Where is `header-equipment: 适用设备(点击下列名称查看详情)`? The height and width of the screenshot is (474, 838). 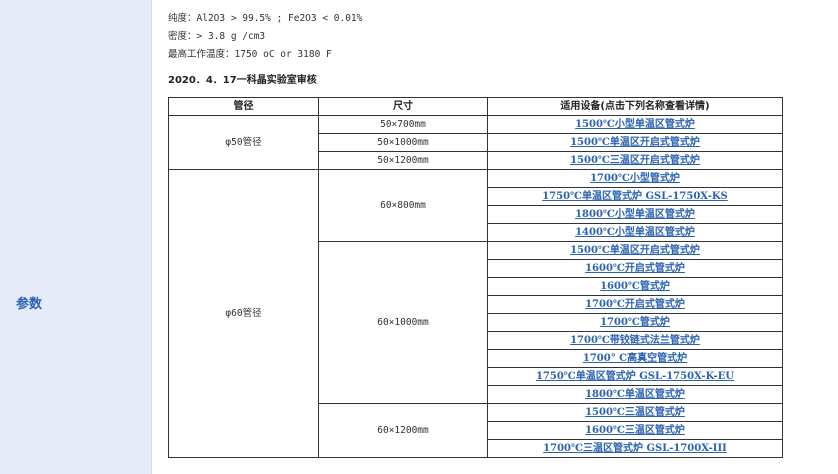 header-equipment: 适用设备(点击下列名称查看详情) is located at coordinates (635, 106).